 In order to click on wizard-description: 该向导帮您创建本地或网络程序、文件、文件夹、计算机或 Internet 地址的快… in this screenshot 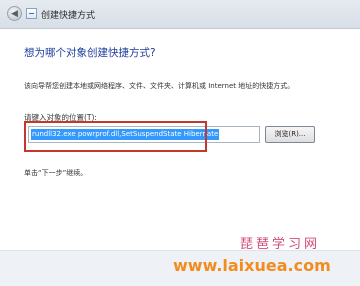, I will do `click(159, 86)`.